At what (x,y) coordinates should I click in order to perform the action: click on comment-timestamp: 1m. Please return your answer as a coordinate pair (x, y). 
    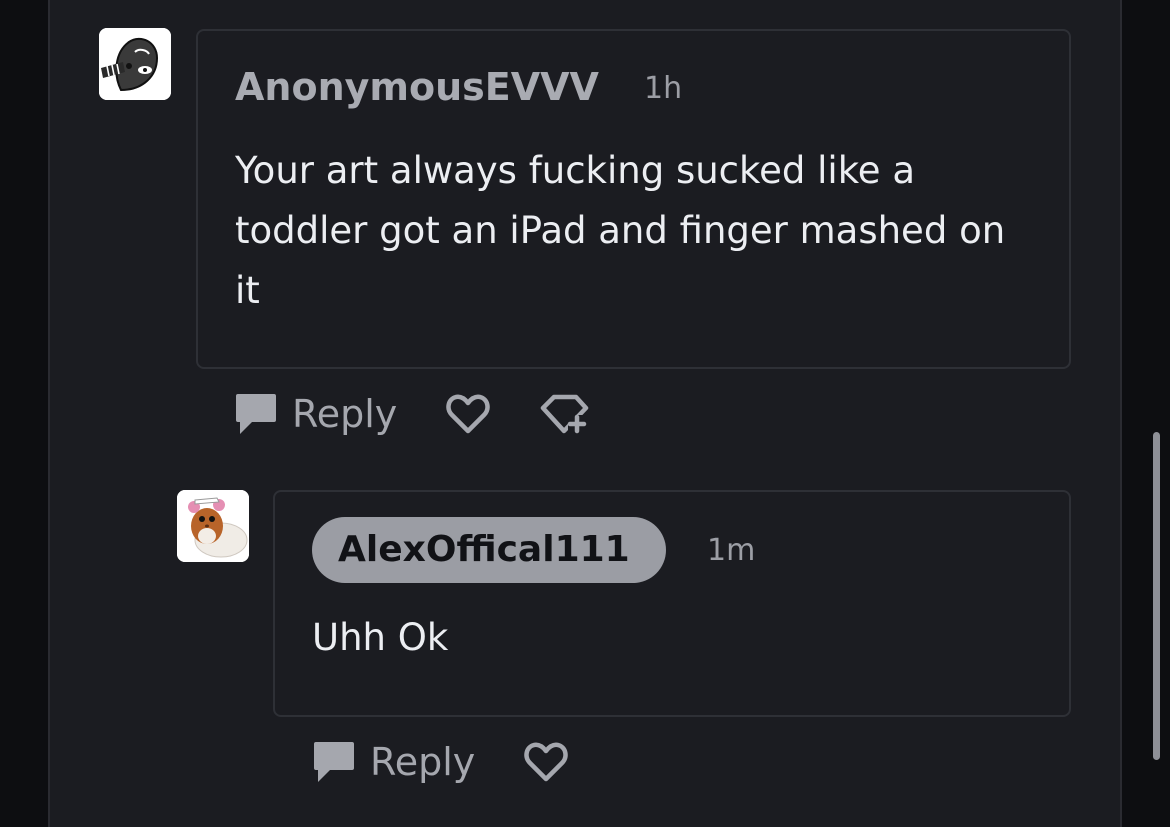
    Looking at the image, I should click on (731, 550).